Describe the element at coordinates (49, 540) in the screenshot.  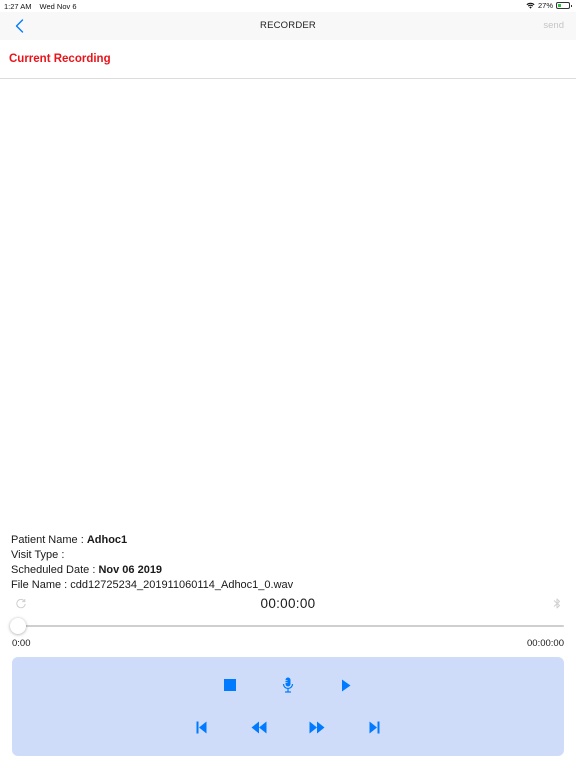
I see `patient-name-label: Patient Name :` at that location.